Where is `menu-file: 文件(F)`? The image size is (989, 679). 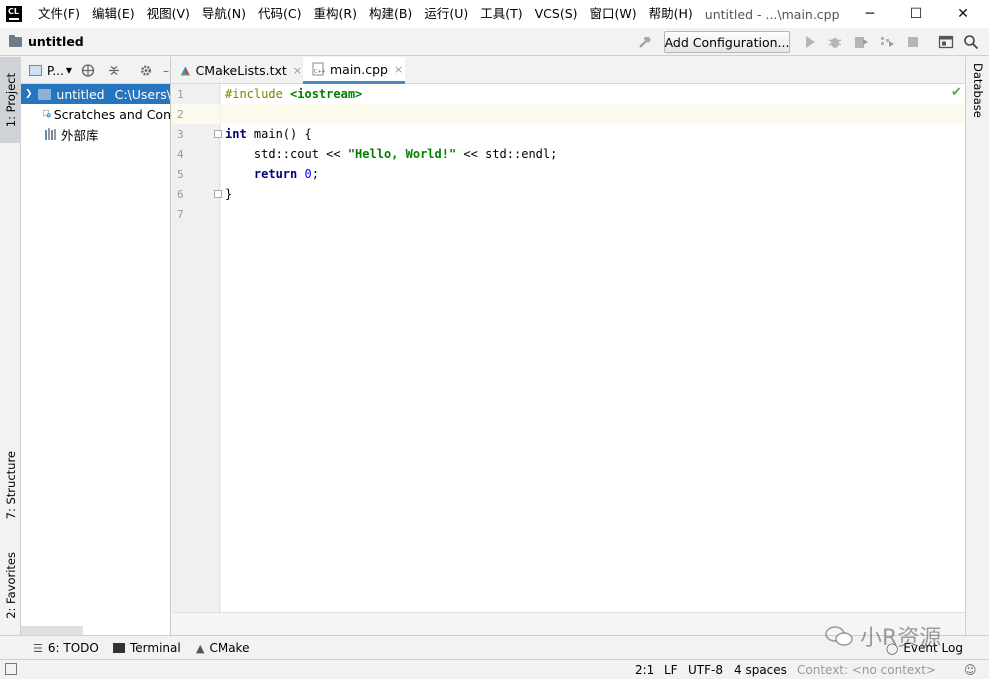 menu-file: 文件(F) is located at coordinates (59, 14).